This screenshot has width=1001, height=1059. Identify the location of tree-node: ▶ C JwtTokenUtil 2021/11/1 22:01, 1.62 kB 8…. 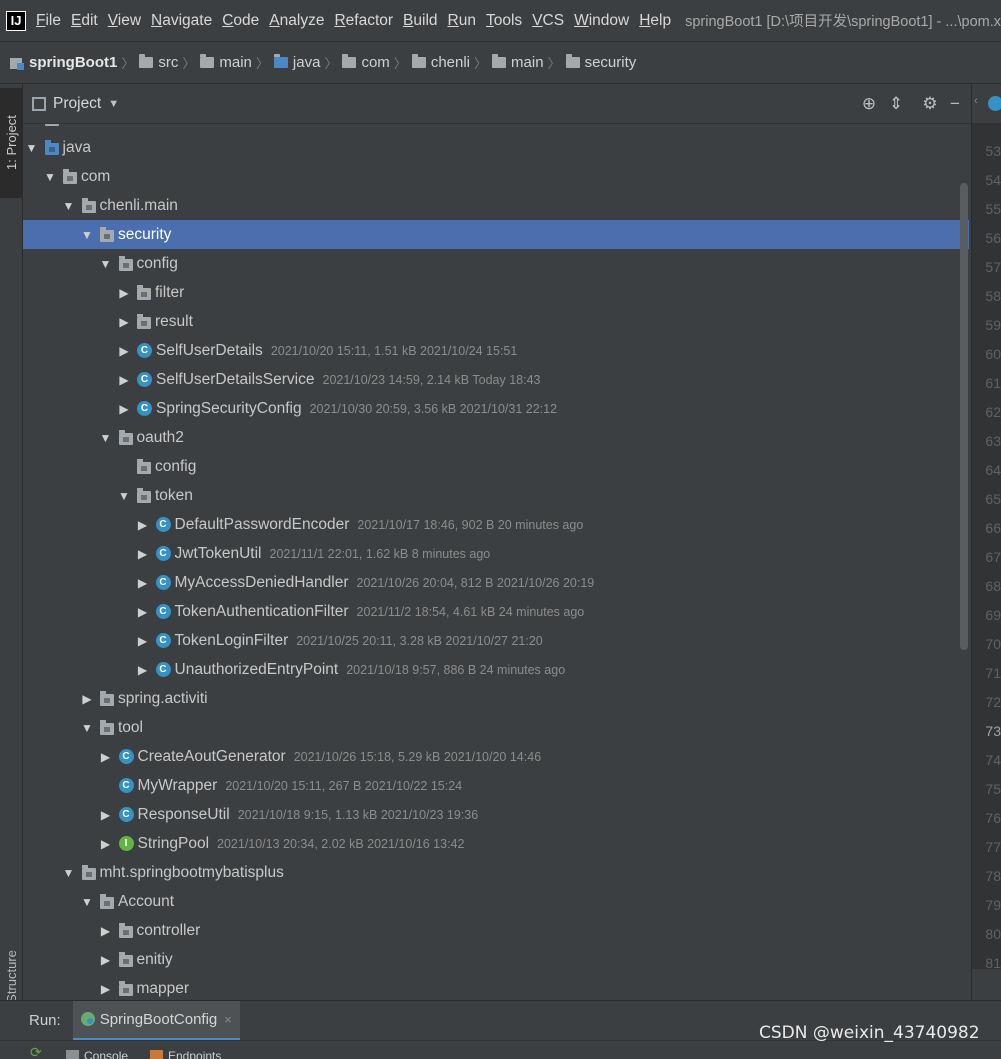
(496, 553).